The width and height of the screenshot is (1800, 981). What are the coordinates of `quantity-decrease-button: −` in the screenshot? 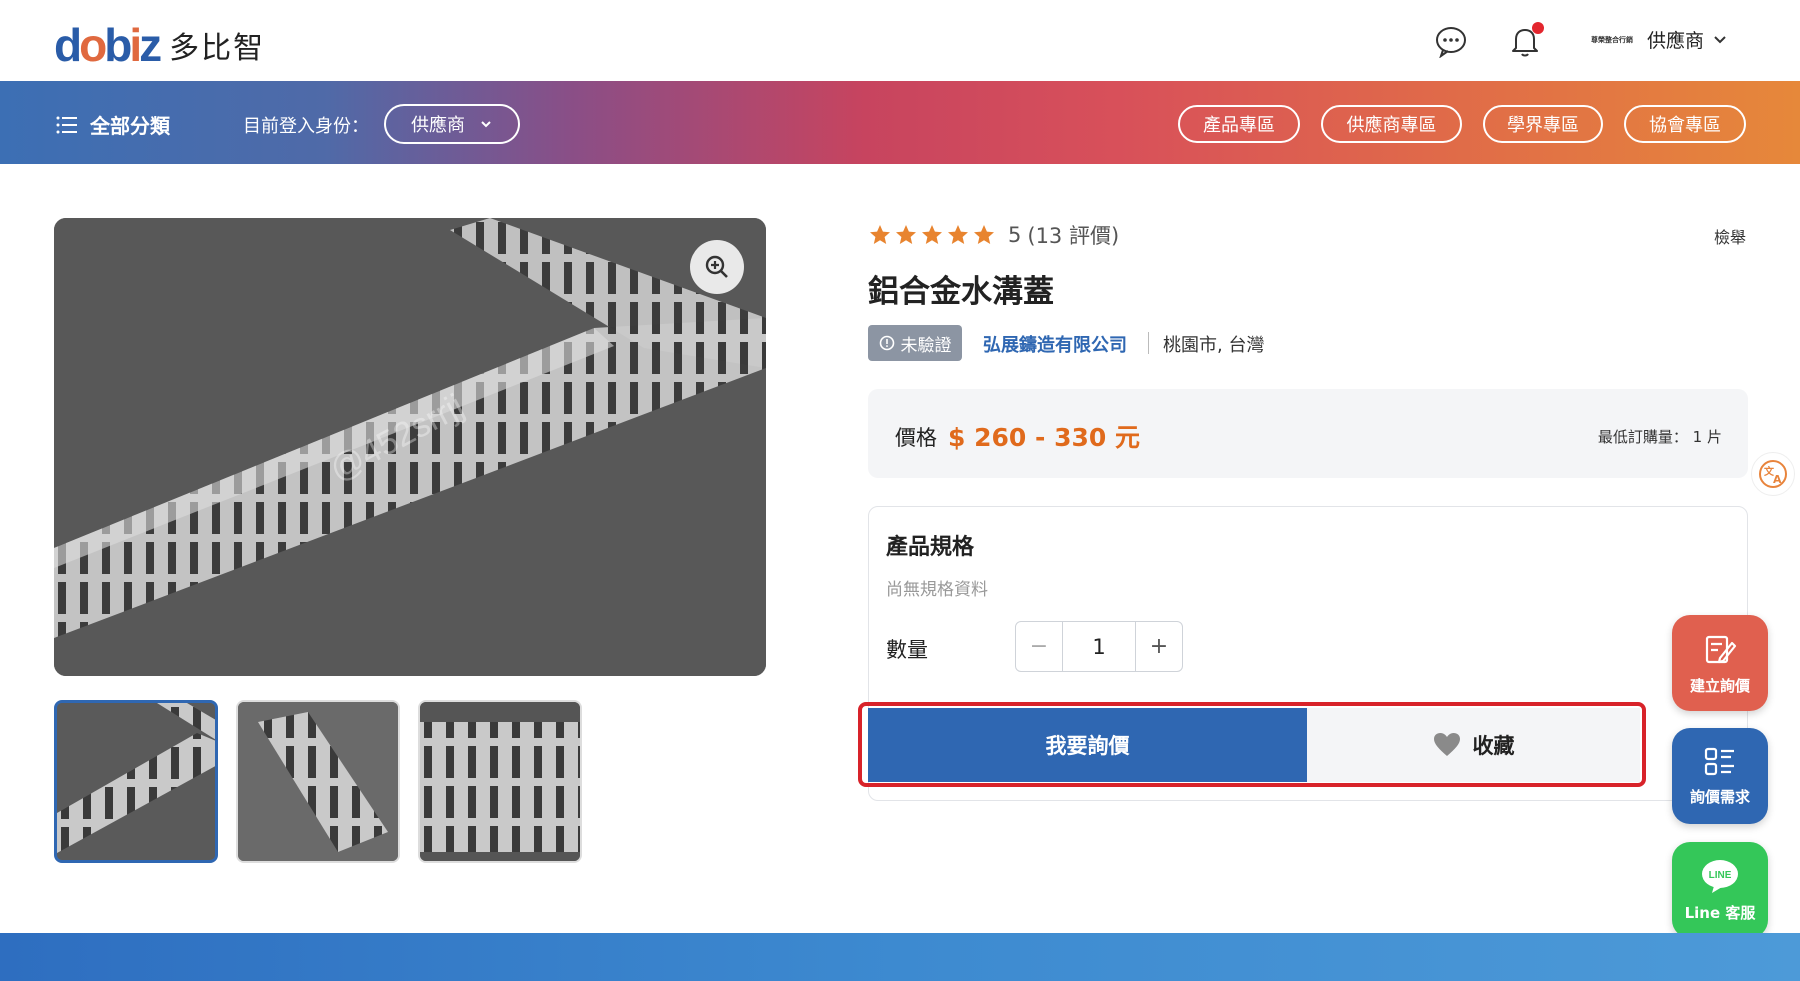 It's located at (1039, 646).